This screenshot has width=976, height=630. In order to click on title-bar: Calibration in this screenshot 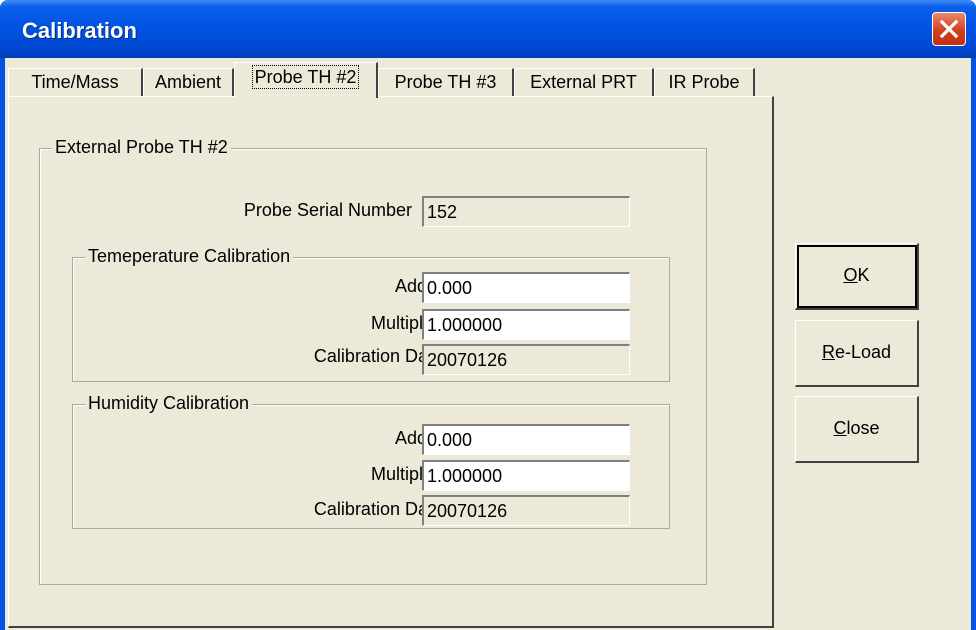, I will do `click(488, 29)`.